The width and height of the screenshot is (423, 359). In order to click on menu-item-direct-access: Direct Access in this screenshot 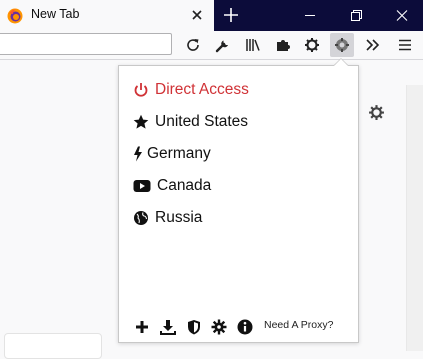, I will do `click(191, 90)`.